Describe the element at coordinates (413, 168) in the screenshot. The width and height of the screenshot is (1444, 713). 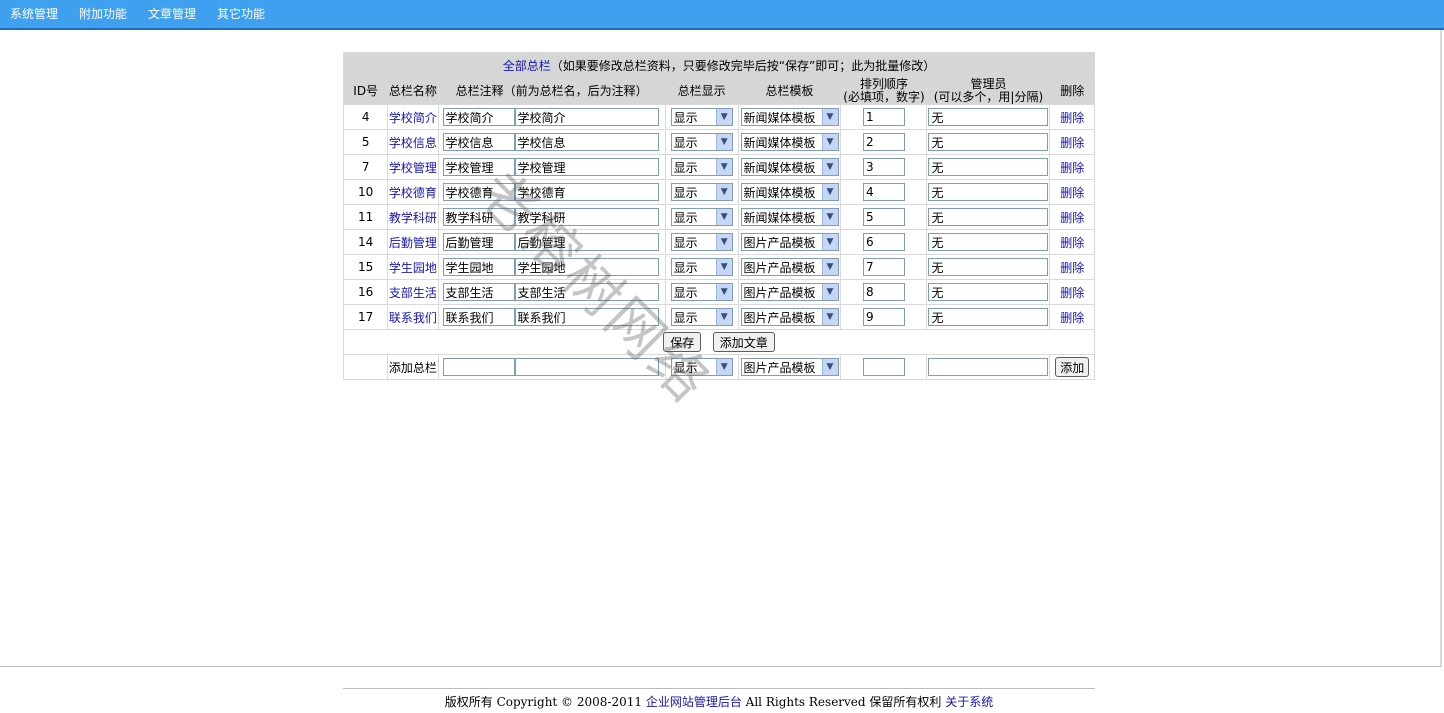
I see `category-name-link: 学校管理` at that location.